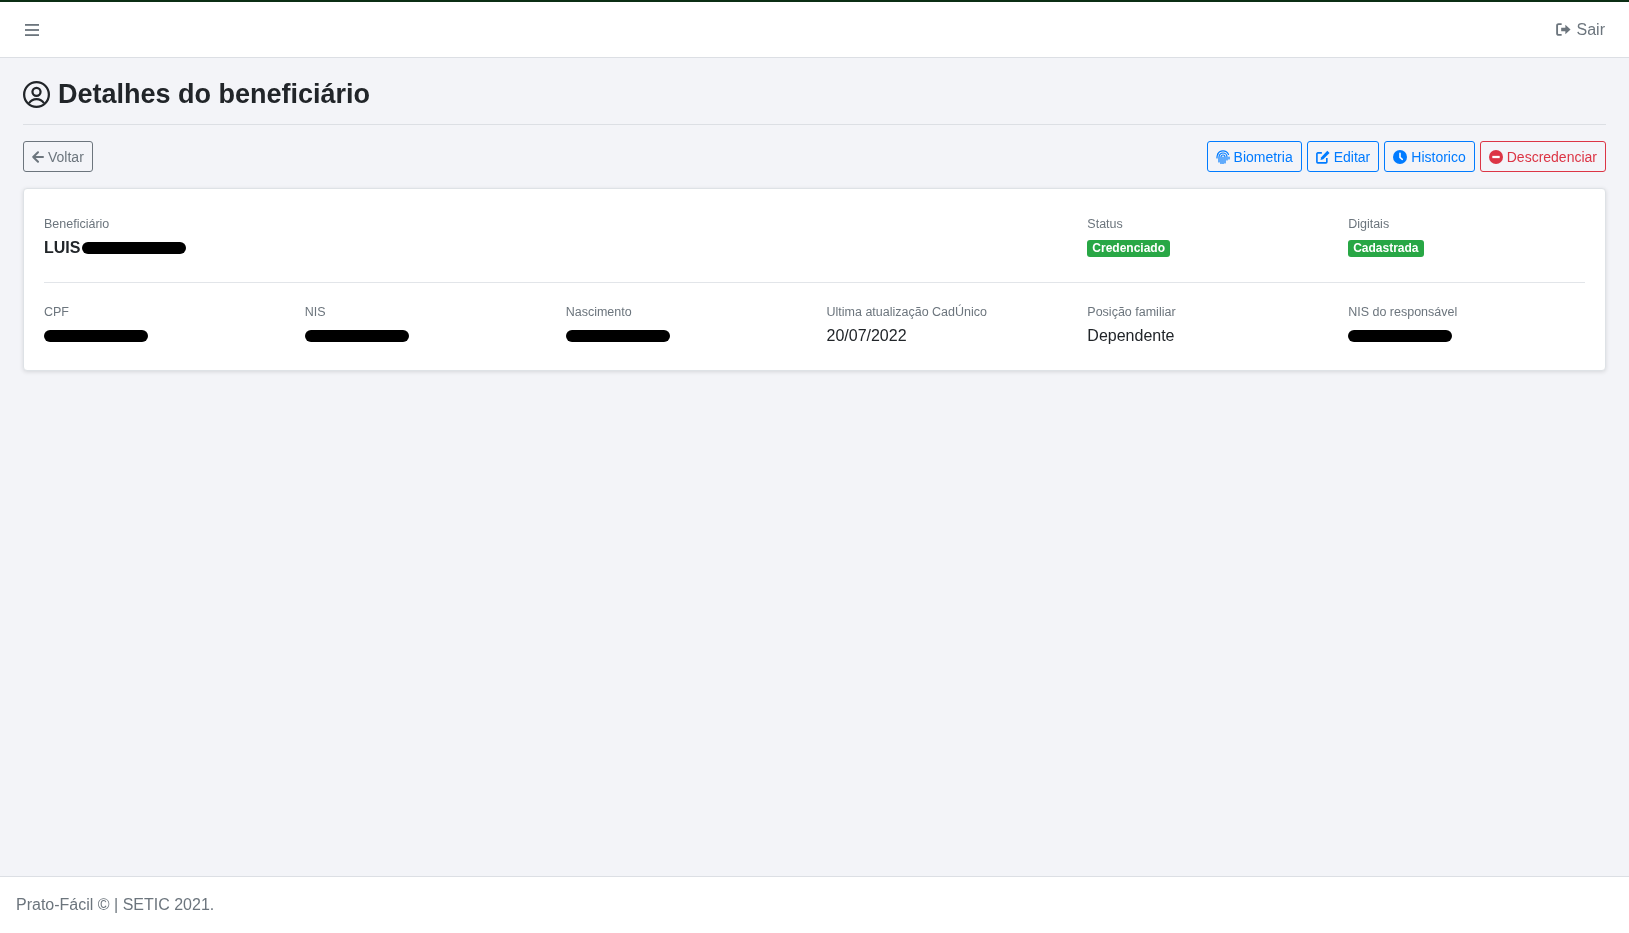 The height and width of the screenshot is (933, 1629). Describe the element at coordinates (315, 312) in the screenshot. I see `field-label: NIS` at that location.